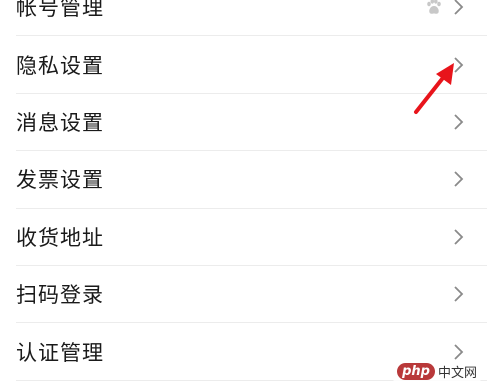 This screenshot has height=386, width=487. Describe the element at coordinates (251, 180) in the screenshot. I see `settings-row-invoice: 发票设置` at that location.